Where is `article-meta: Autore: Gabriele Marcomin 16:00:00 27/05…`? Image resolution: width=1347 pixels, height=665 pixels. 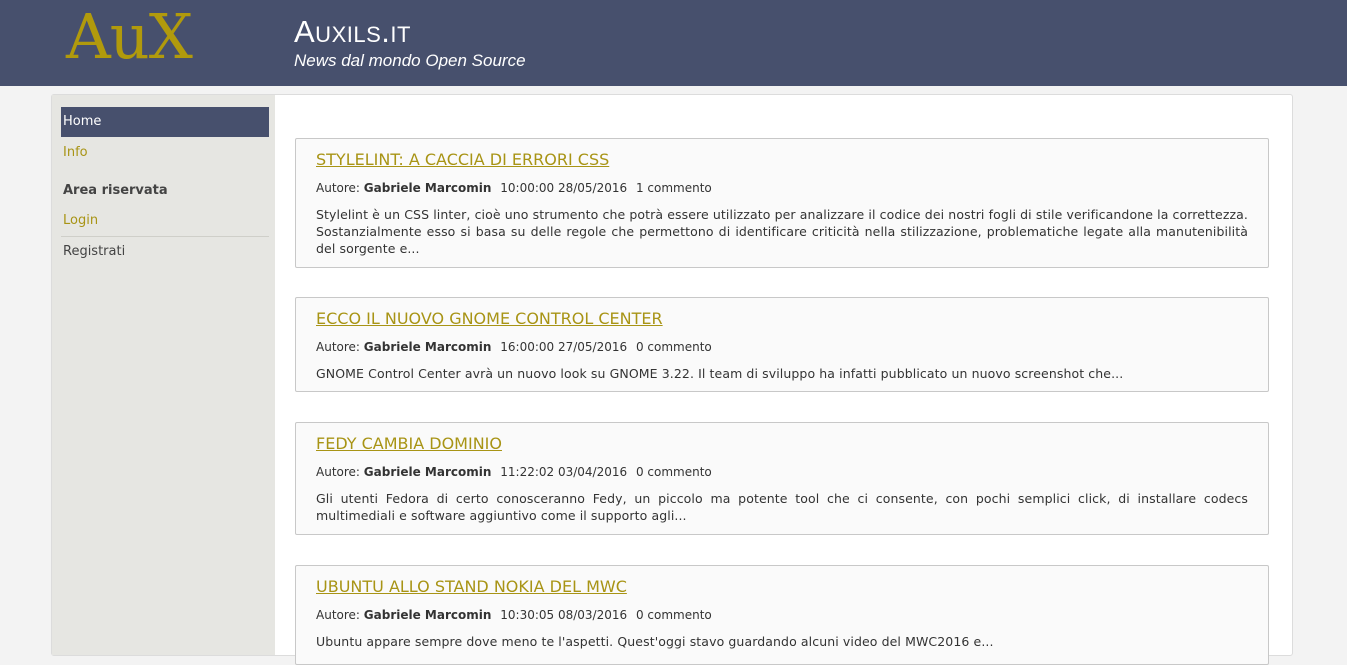 article-meta: Autore: Gabriele Marcomin 16:00:00 27/05… is located at coordinates (782, 347).